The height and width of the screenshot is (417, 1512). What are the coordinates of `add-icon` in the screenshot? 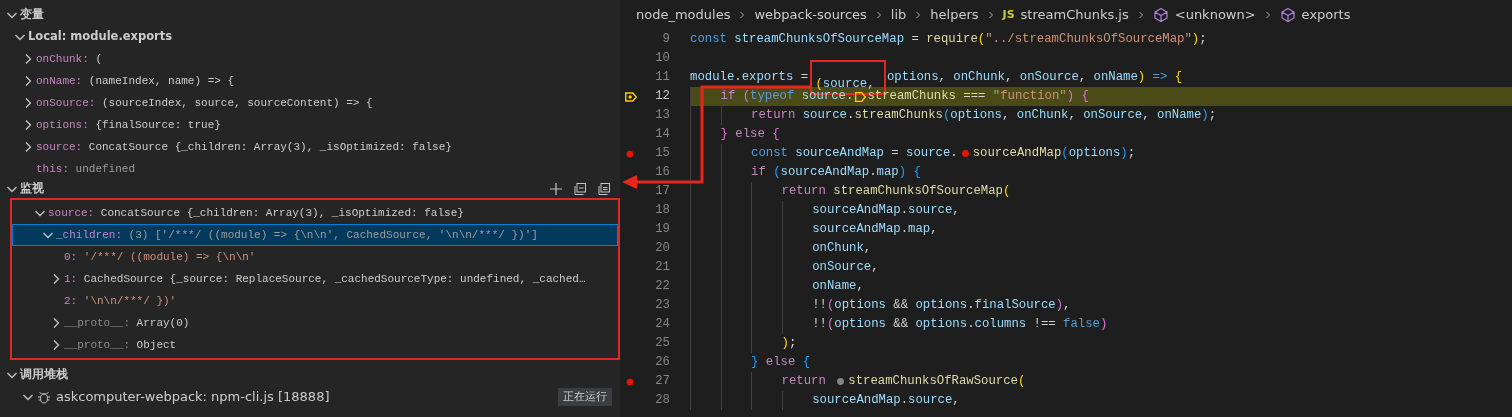 It's located at (556, 189).